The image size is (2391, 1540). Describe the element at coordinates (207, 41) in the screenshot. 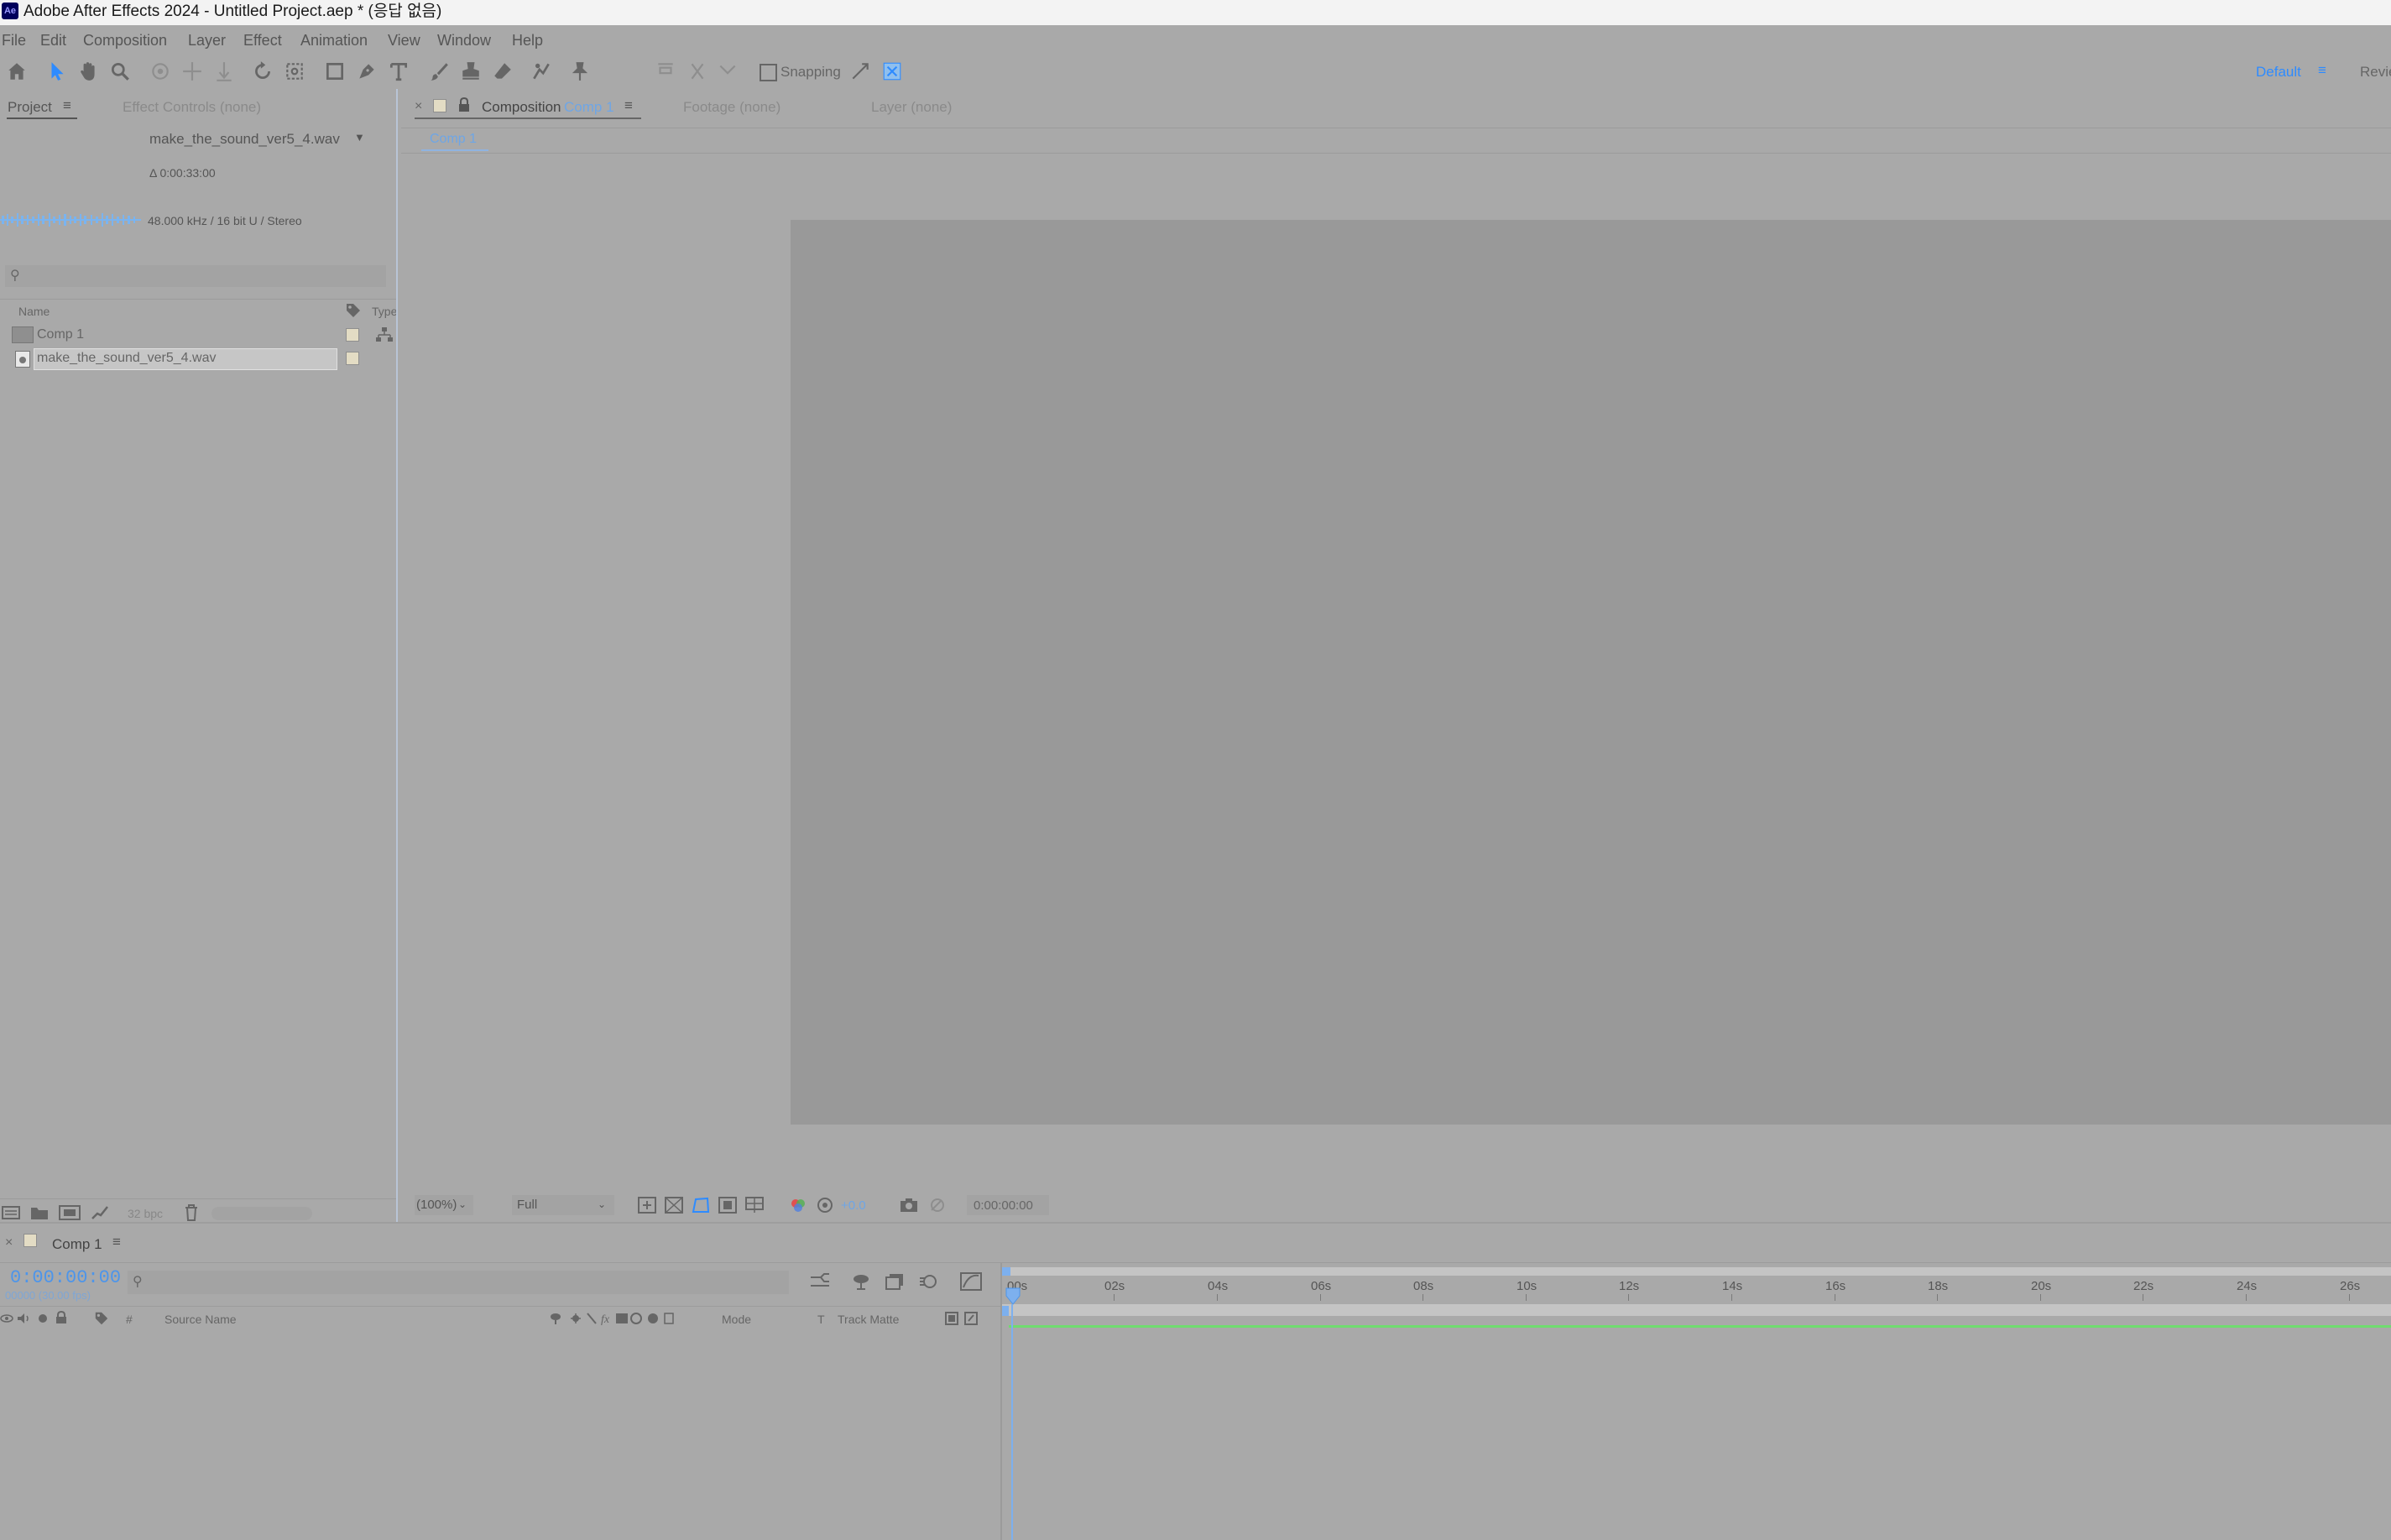

I see `menu-layer: Layer` at that location.